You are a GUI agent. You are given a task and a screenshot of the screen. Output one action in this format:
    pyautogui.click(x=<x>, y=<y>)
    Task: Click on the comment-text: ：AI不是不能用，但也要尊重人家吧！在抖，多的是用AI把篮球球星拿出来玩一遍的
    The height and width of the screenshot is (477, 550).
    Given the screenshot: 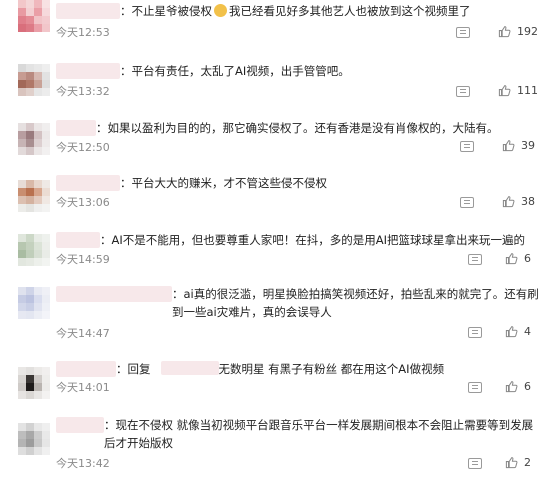 What is the action you would take?
    pyautogui.click(x=313, y=240)
    